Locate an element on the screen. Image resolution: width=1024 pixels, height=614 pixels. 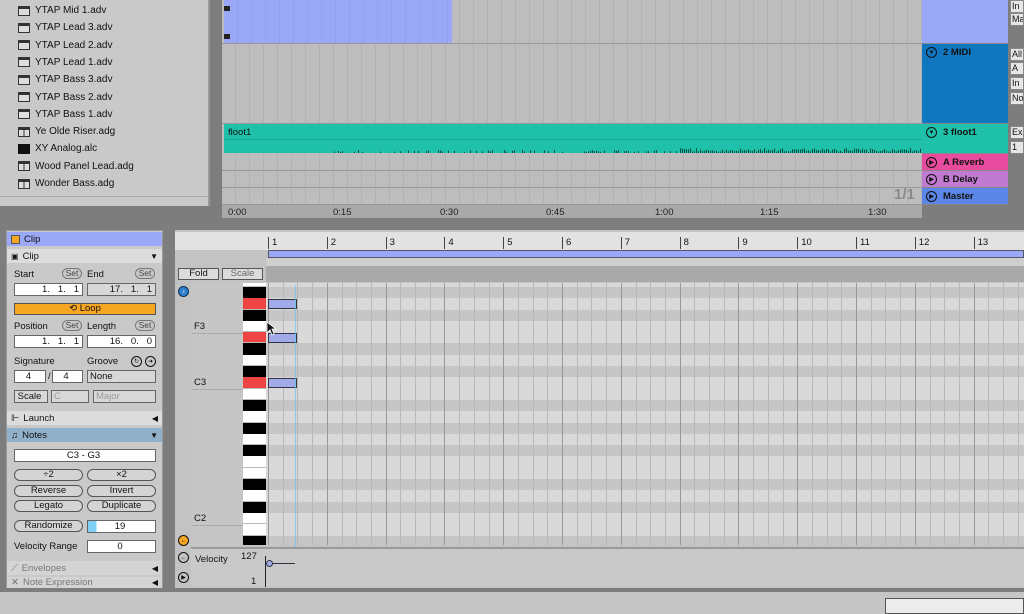
length-set-button: Set is located at coordinates (145, 325).